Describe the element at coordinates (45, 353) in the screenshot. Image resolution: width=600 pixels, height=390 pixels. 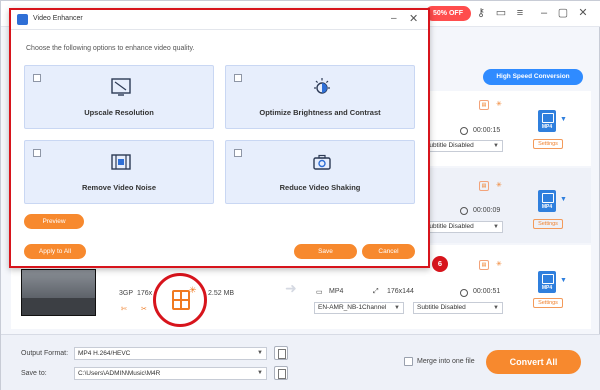
I see `output-format-label: Output Format:` at that location.